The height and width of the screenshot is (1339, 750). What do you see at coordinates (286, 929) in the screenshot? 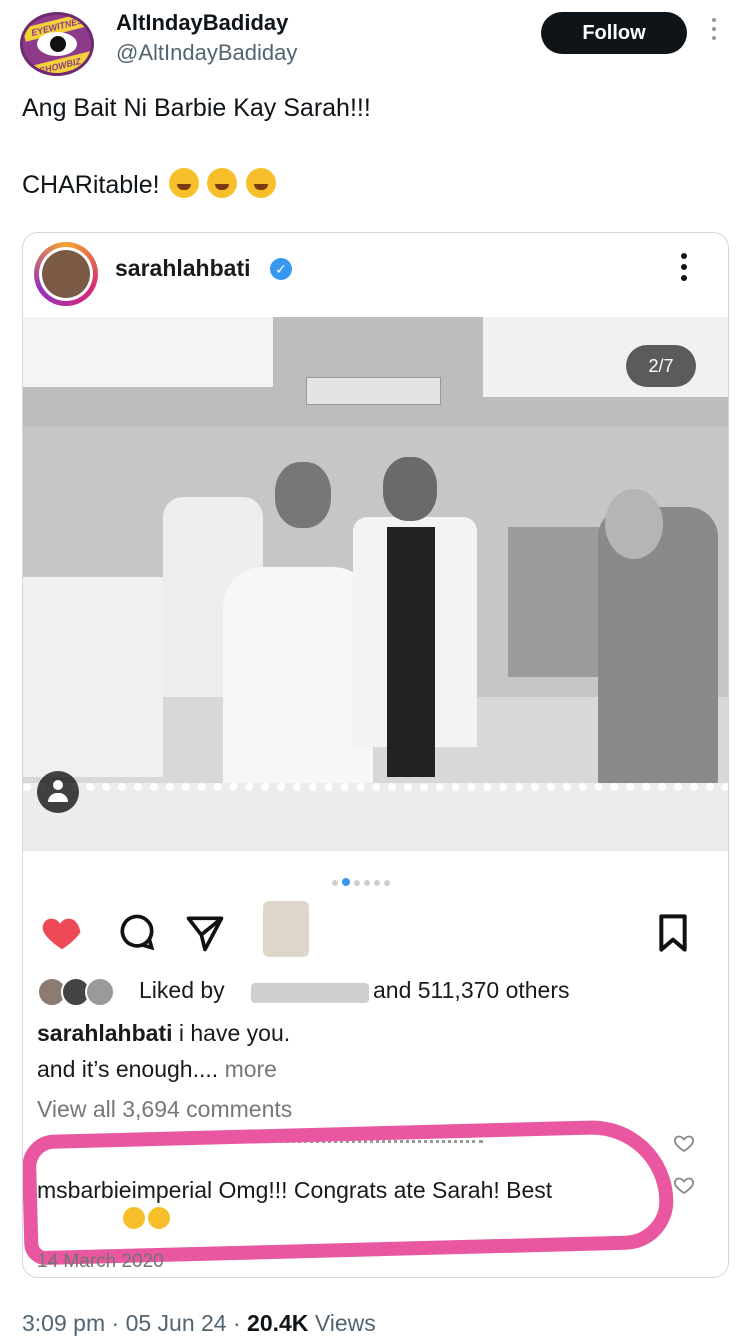
I see `blurred-thumbnail` at bounding box center [286, 929].